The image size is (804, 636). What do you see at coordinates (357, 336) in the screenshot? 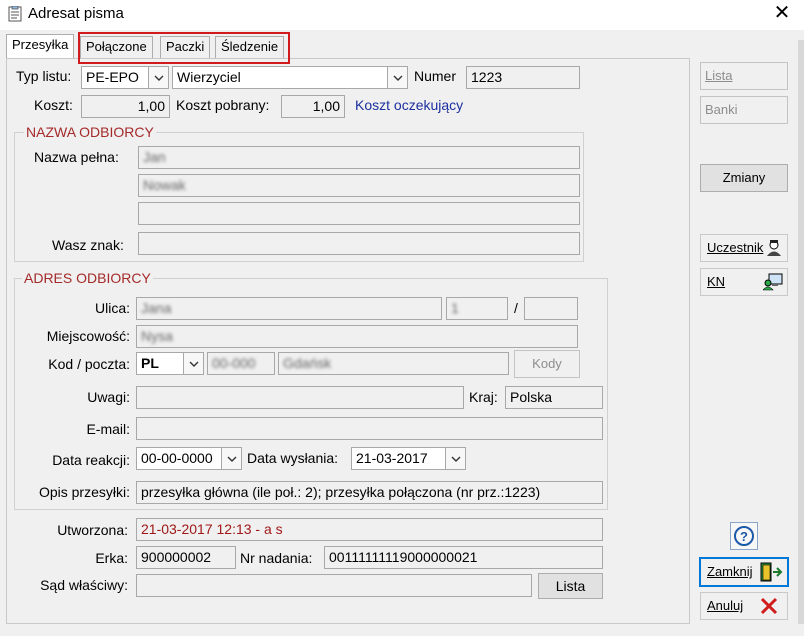
I see `miejscowosc-field: Nysa` at bounding box center [357, 336].